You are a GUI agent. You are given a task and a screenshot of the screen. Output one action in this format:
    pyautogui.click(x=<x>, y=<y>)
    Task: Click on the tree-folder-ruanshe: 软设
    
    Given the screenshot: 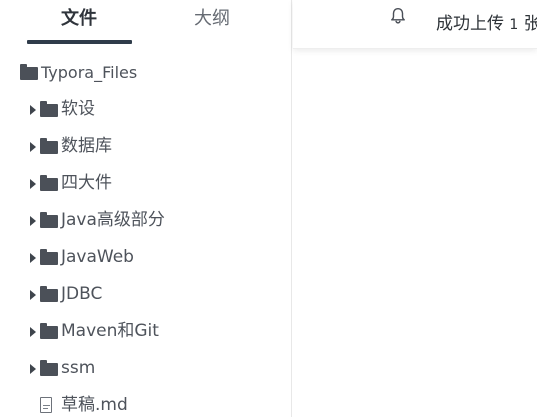 What is the action you would take?
    pyautogui.click(x=146, y=109)
    